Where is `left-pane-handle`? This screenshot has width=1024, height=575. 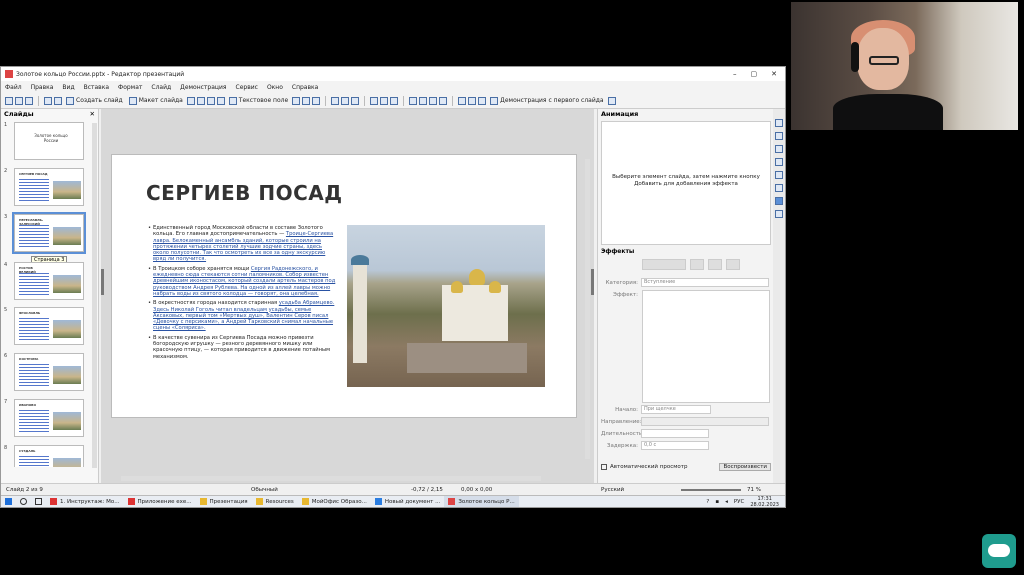
left-pane-handle is located at coordinates (102, 282).